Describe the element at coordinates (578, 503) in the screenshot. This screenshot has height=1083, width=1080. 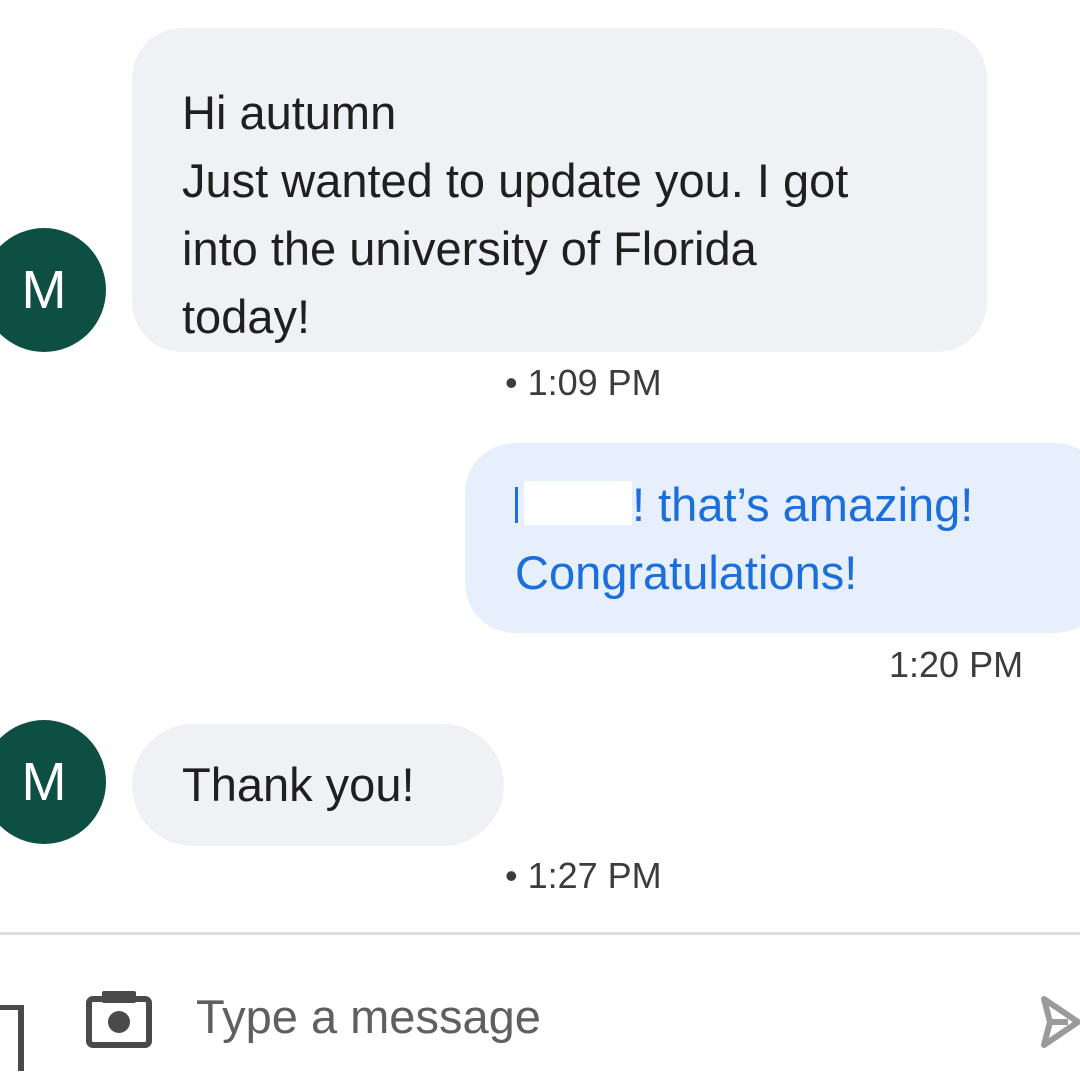
I see `redacted-name` at that location.